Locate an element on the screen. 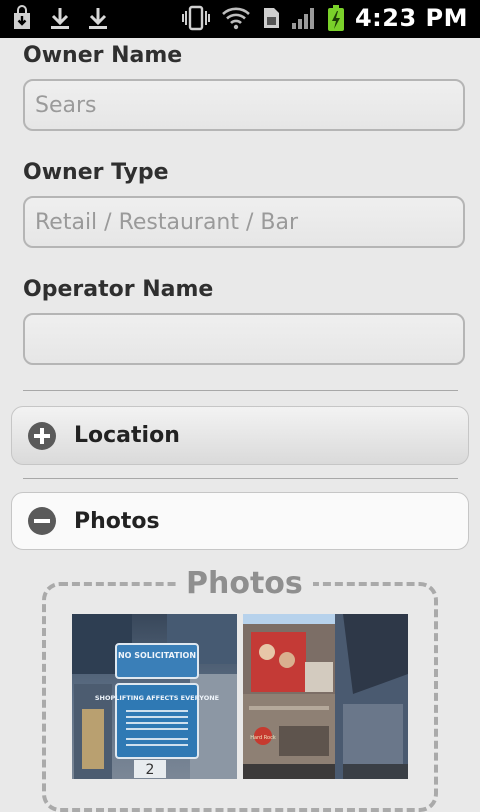 Image resolution: width=480 pixels, height=812 pixels. plus-circle-icon is located at coordinates (42, 435).